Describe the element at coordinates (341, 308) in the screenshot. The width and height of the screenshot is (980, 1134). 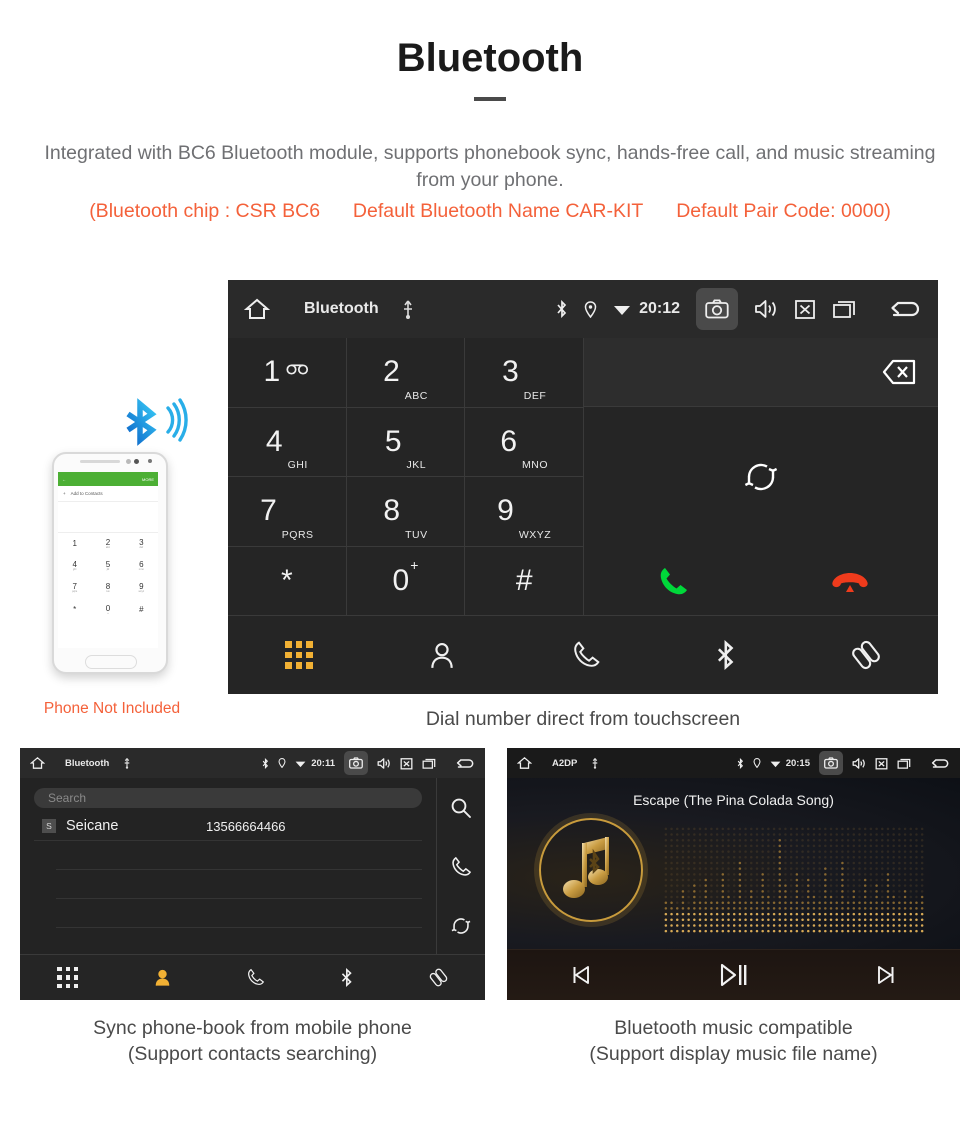
I see `statusbar-title: Bluetooth` at that location.